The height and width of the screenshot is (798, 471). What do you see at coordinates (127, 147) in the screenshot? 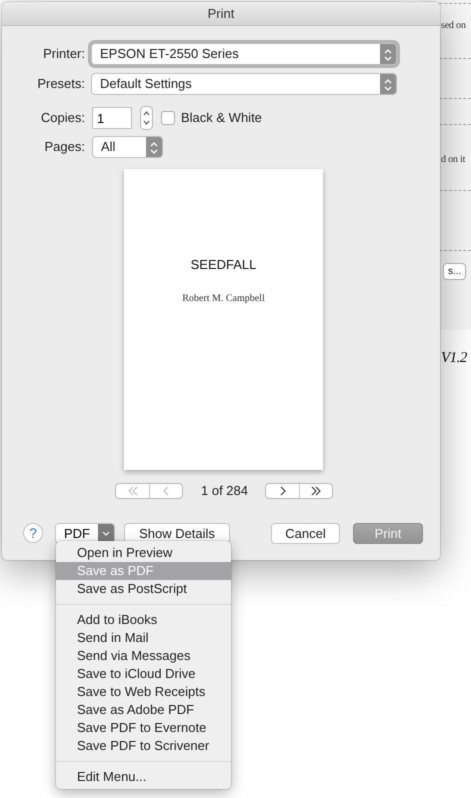
I see `pages-select: All` at bounding box center [127, 147].